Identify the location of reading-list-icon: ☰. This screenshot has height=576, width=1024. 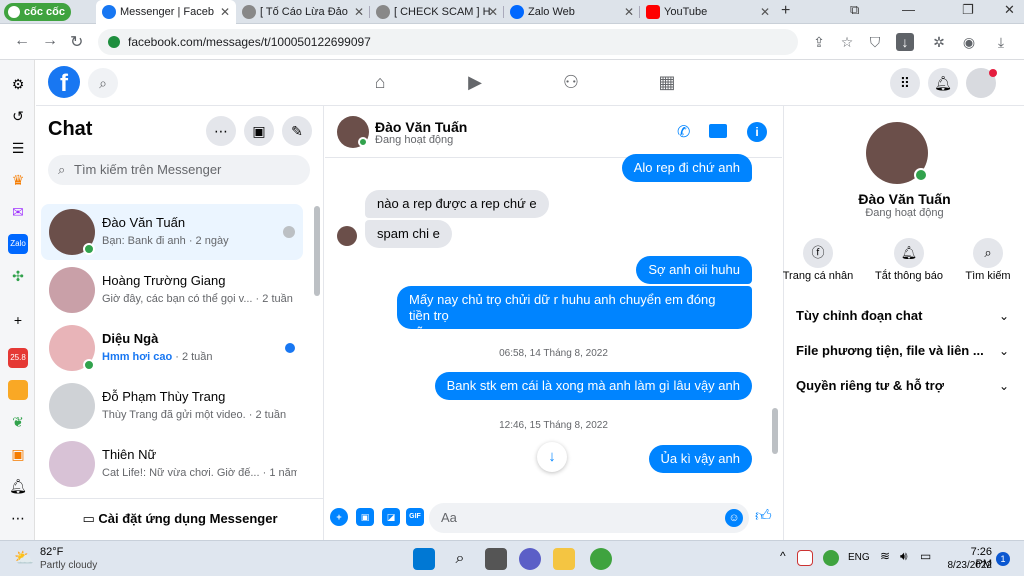
(18, 148).